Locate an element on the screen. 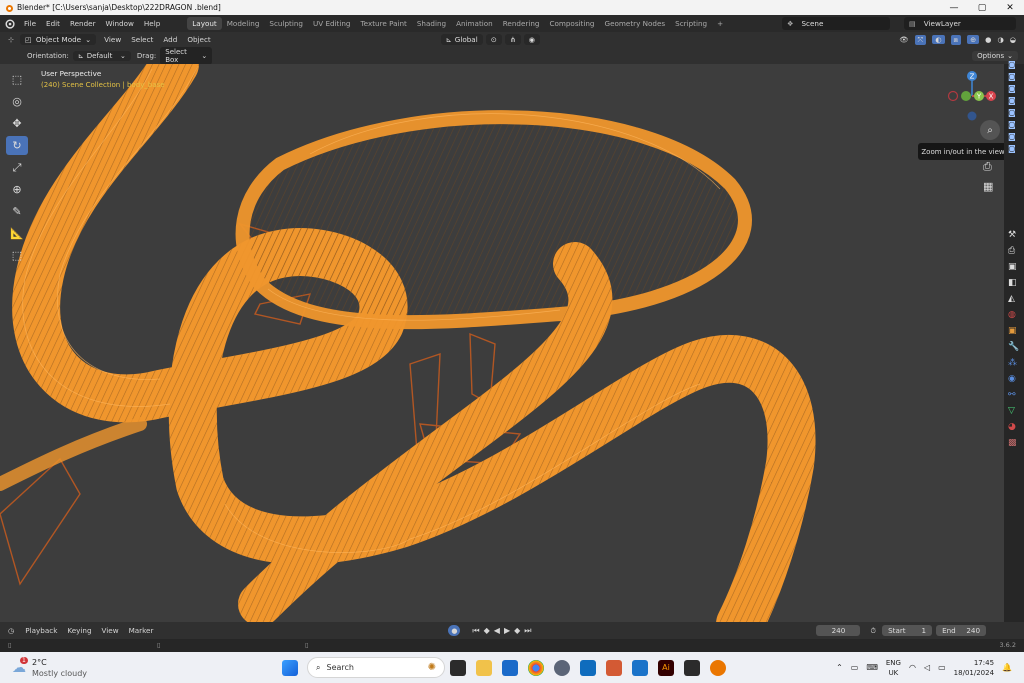 The height and width of the screenshot is (683, 1024). jump-start-icon: ⏮ is located at coordinates (475, 631).